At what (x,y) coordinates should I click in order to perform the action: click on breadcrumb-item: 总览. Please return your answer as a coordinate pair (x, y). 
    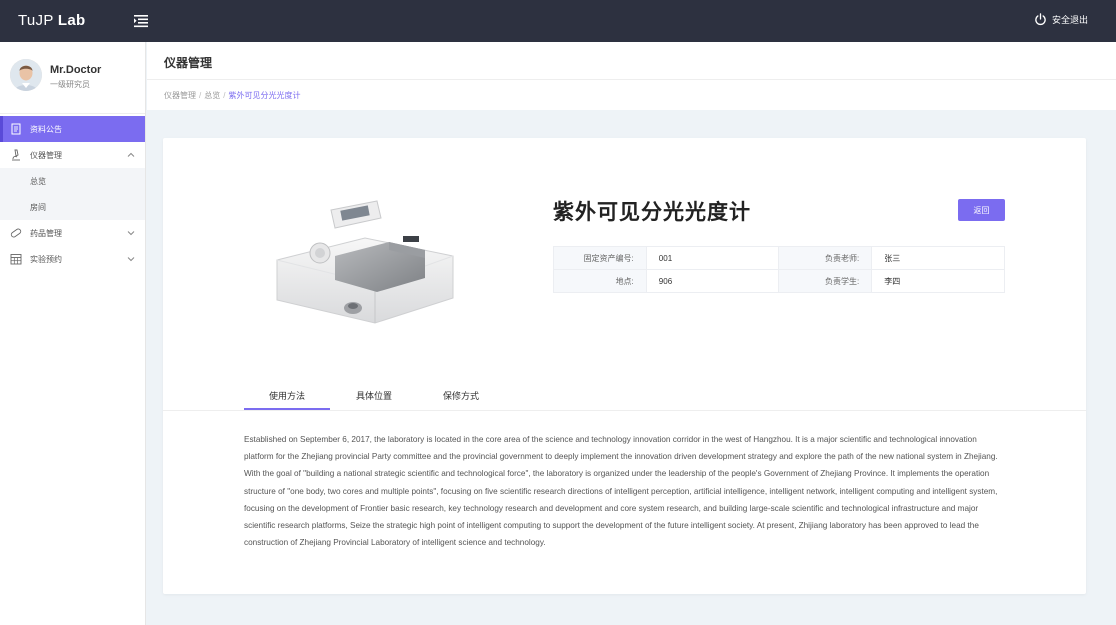
    Looking at the image, I should click on (212, 95).